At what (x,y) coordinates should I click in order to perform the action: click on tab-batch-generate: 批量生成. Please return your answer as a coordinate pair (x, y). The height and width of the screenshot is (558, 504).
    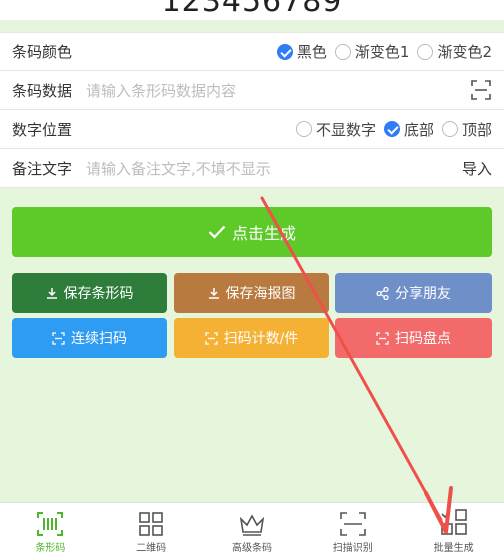
    Looking at the image, I should click on (453, 530).